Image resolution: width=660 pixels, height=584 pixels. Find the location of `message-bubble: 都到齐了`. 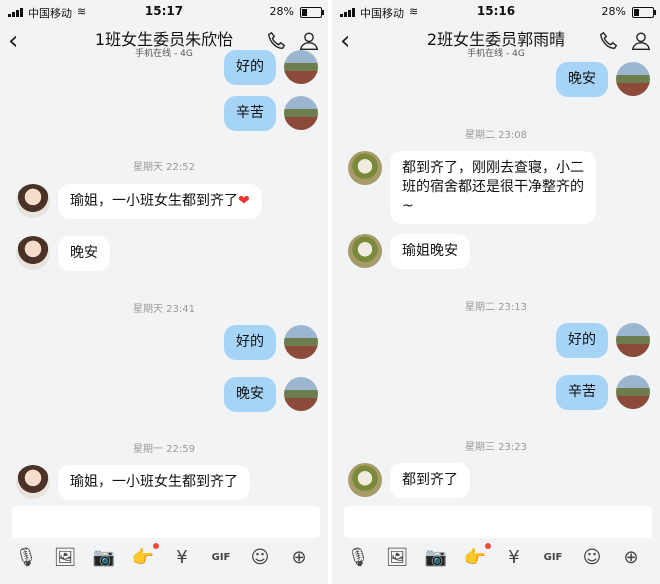

message-bubble: 都到齐了 is located at coordinates (430, 480).